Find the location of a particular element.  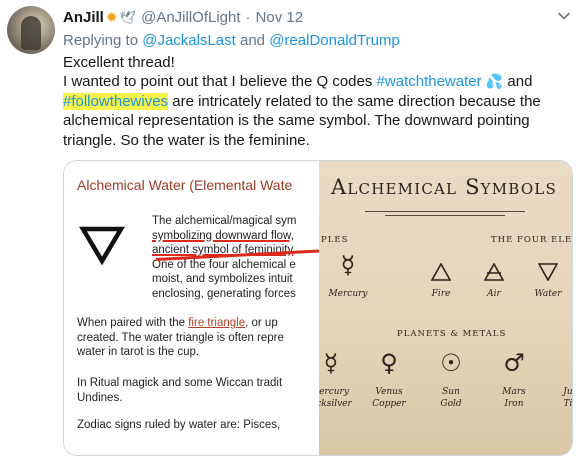

hashtag-watchthewater: #watchthewater is located at coordinates (429, 81).